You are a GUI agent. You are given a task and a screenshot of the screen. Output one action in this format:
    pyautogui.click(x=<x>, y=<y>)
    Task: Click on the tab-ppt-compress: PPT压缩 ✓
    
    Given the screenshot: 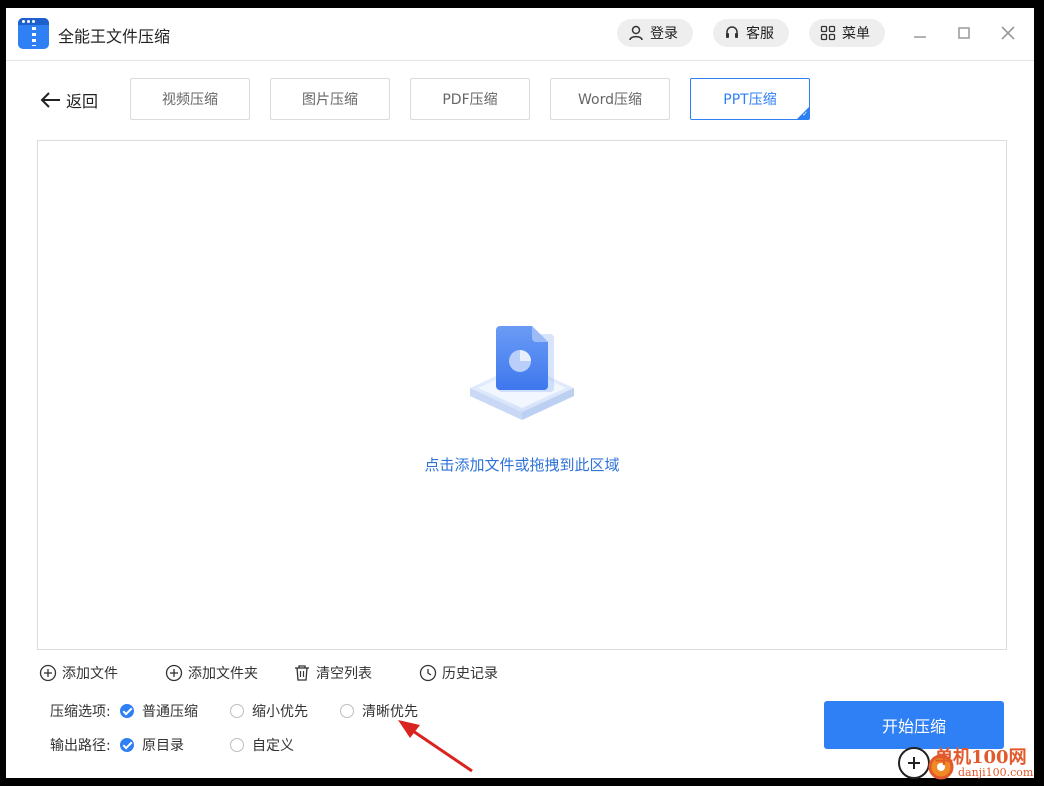 What is the action you would take?
    pyautogui.click(x=750, y=99)
    